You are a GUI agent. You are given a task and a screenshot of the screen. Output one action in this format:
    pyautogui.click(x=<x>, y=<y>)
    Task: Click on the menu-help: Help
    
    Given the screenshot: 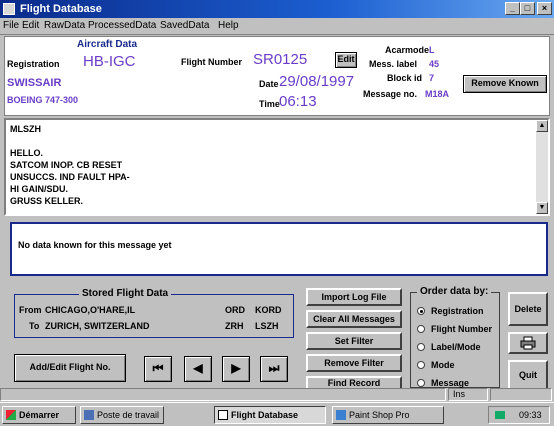 What is the action you would take?
    pyautogui.click(x=228, y=25)
    